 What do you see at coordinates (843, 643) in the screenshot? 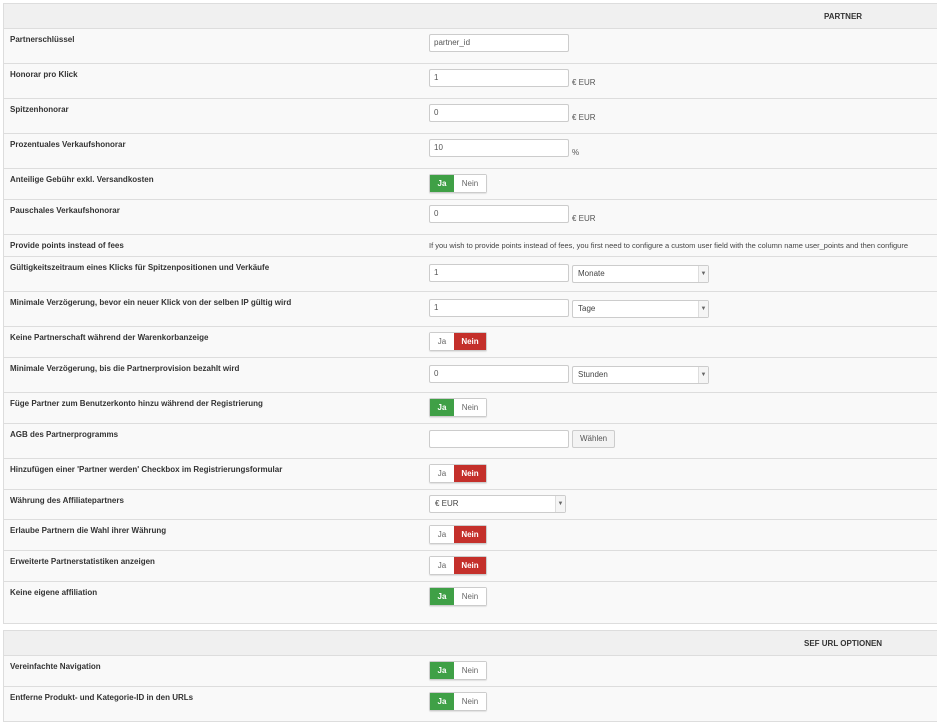
I see `section-title: SEF URL OPTIONEN` at bounding box center [843, 643].